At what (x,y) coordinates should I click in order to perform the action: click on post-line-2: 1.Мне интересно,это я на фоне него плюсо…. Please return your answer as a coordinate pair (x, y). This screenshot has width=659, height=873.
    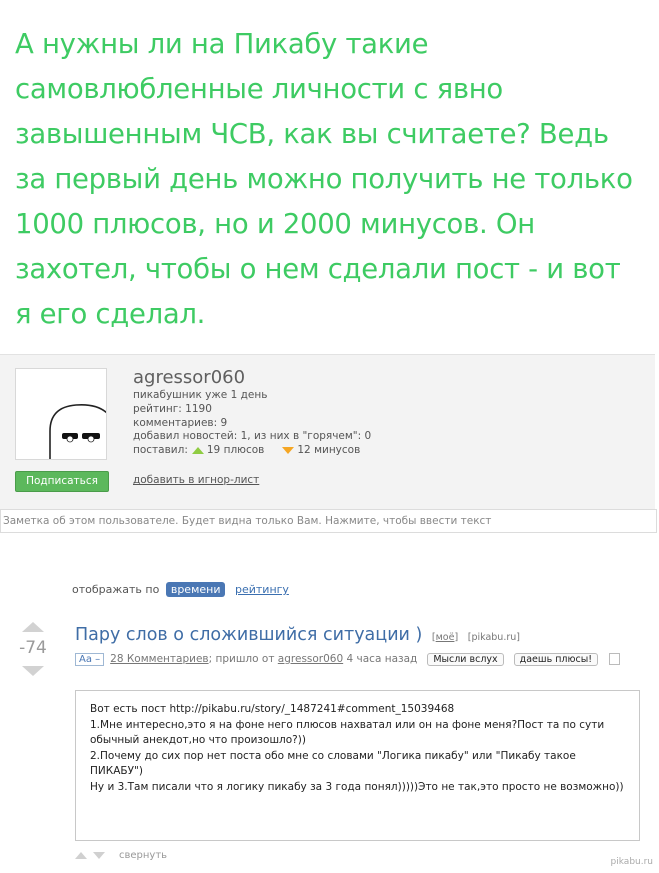
    Looking at the image, I should click on (347, 732).